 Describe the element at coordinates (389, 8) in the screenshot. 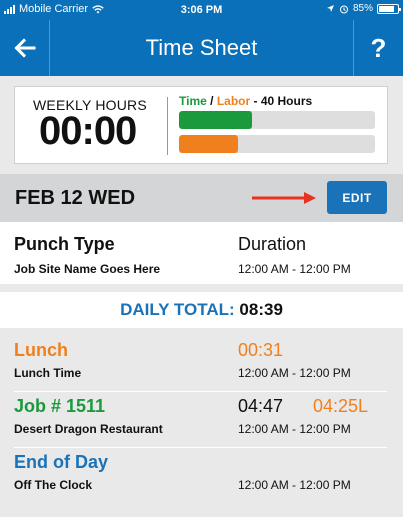

I see `battery-icon` at that location.